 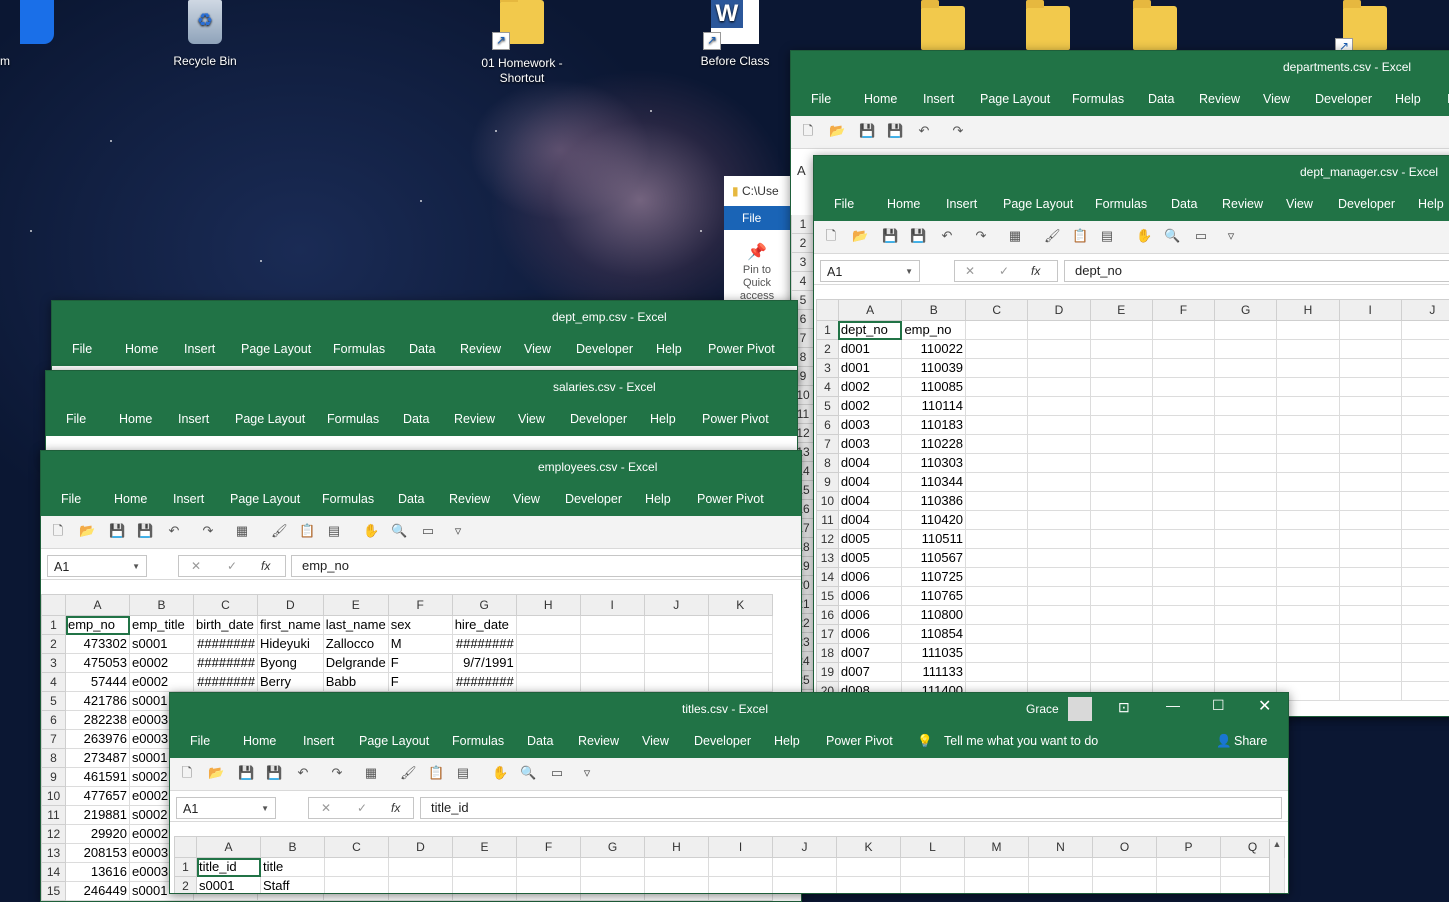 What do you see at coordinates (484, 625) in the screenshot?
I see `cell: hire_date` at bounding box center [484, 625].